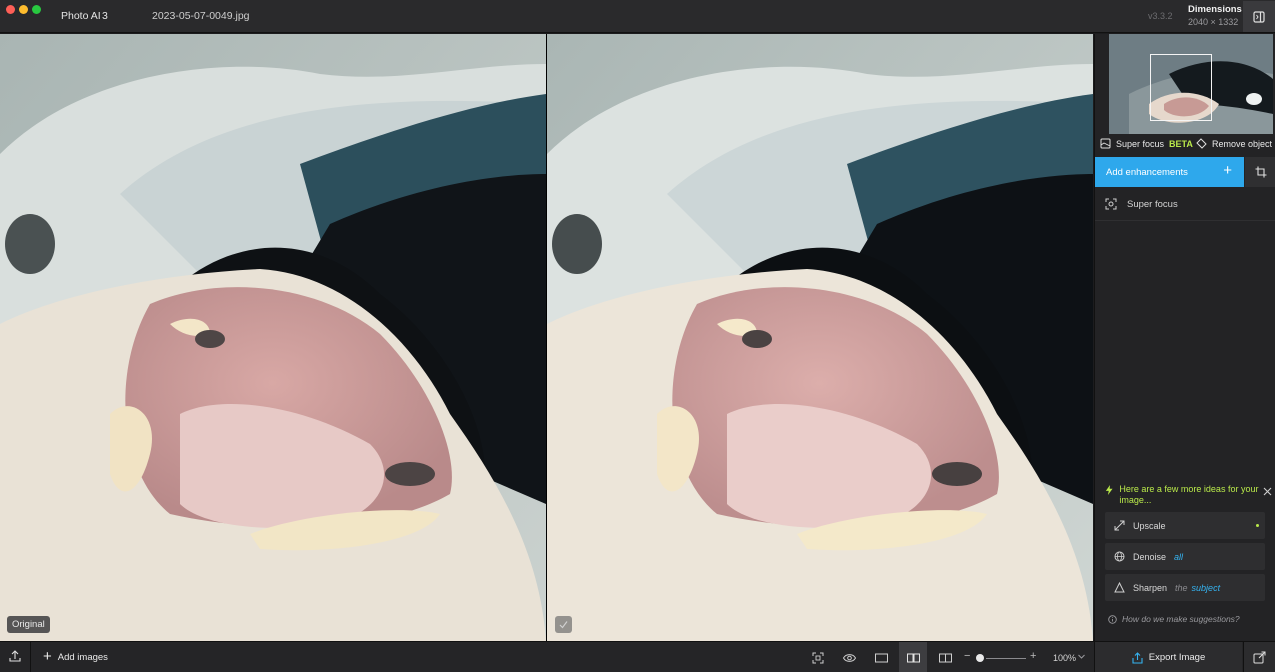 This screenshot has width=1275, height=672. What do you see at coordinates (1119, 587) in the screenshot?
I see `triangle-icon` at bounding box center [1119, 587].